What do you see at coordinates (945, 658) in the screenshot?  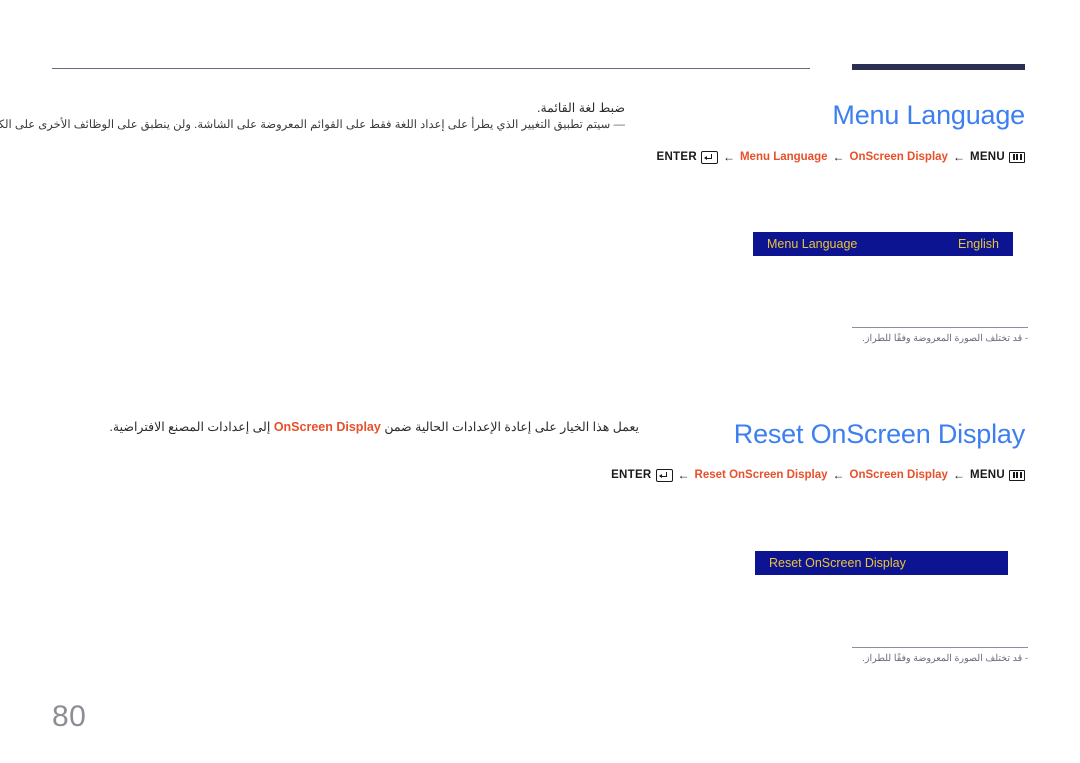 I see `footnote-reset-onscreen-display: - قد تختلف الصورة المعروضة وفقًا للطراز.` at bounding box center [945, 658].